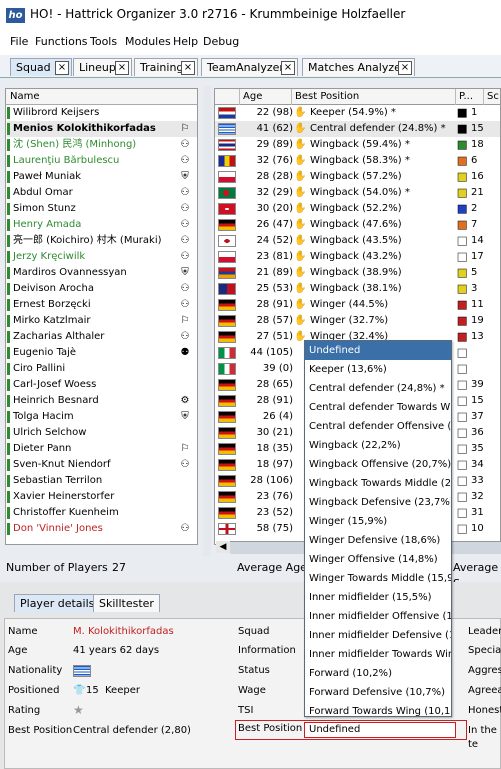  Describe the element at coordinates (300, 144) in the screenshot. I see `hand-icon: ✋` at that location.